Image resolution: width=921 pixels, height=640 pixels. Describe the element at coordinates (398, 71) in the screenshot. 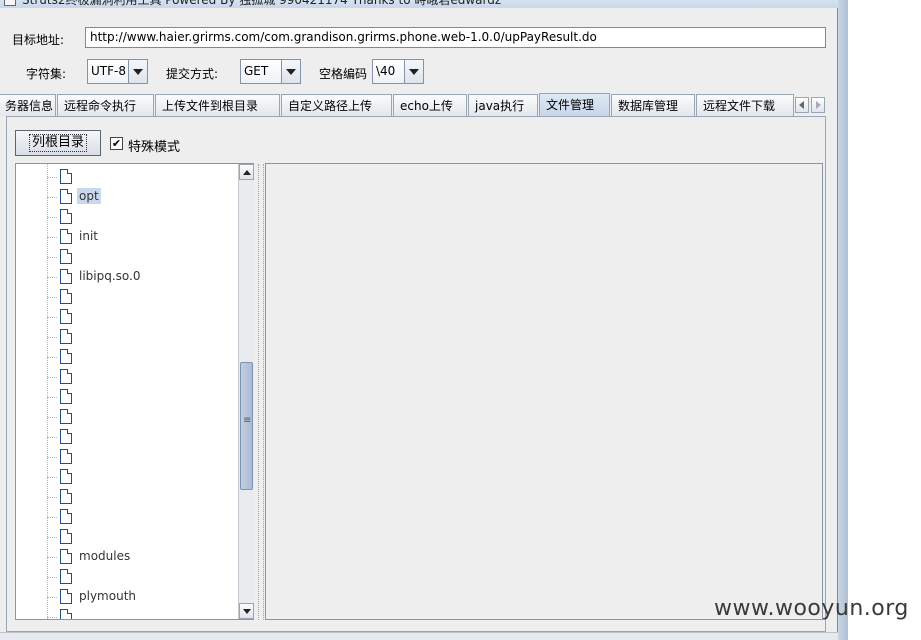

I see `space-encoding-select: \40` at that location.